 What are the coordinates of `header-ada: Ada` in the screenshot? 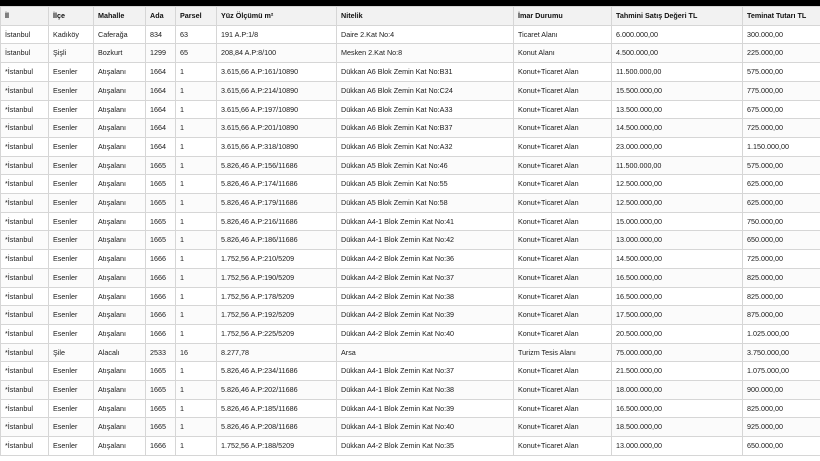 It's located at (160, 16).